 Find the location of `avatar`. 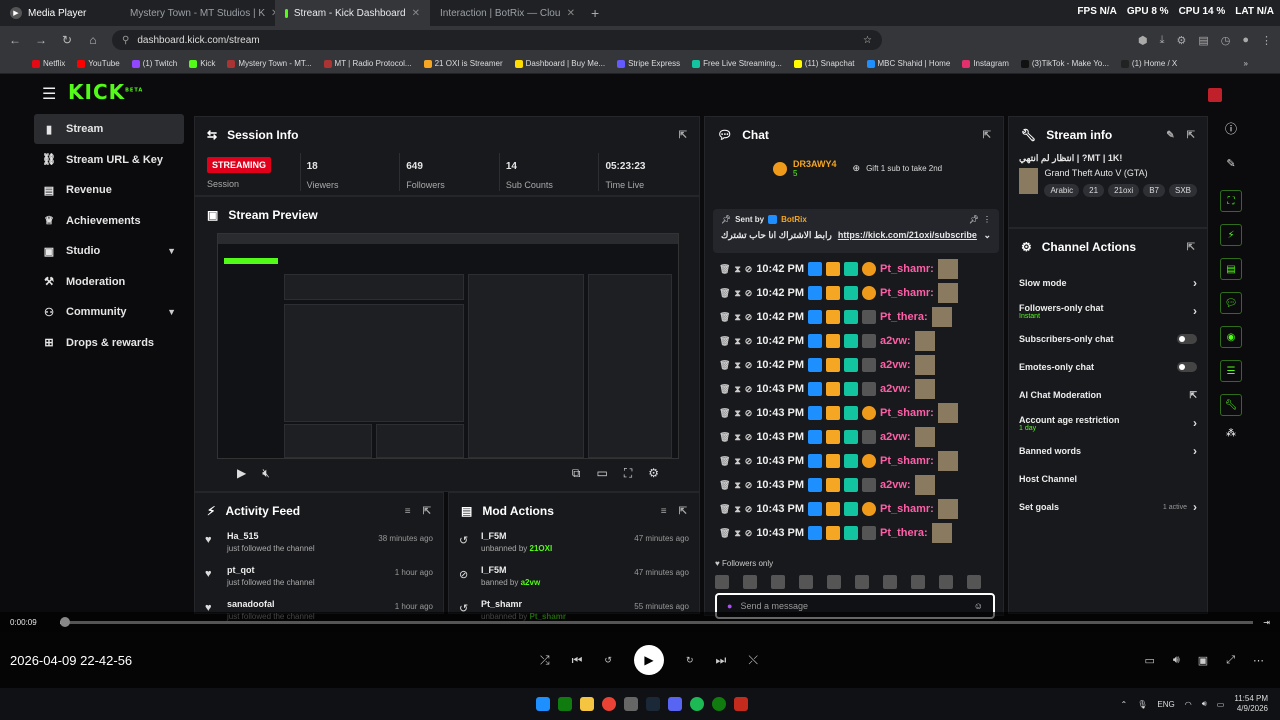

avatar is located at coordinates (1215, 95).